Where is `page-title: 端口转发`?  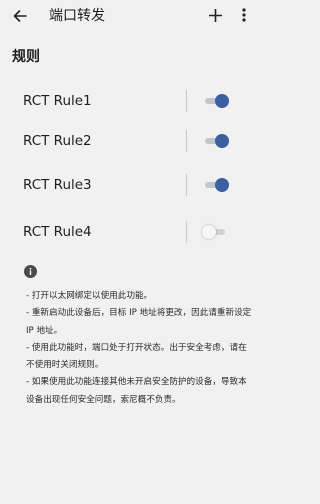
page-title: 端口转发 is located at coordinates (77, 16).